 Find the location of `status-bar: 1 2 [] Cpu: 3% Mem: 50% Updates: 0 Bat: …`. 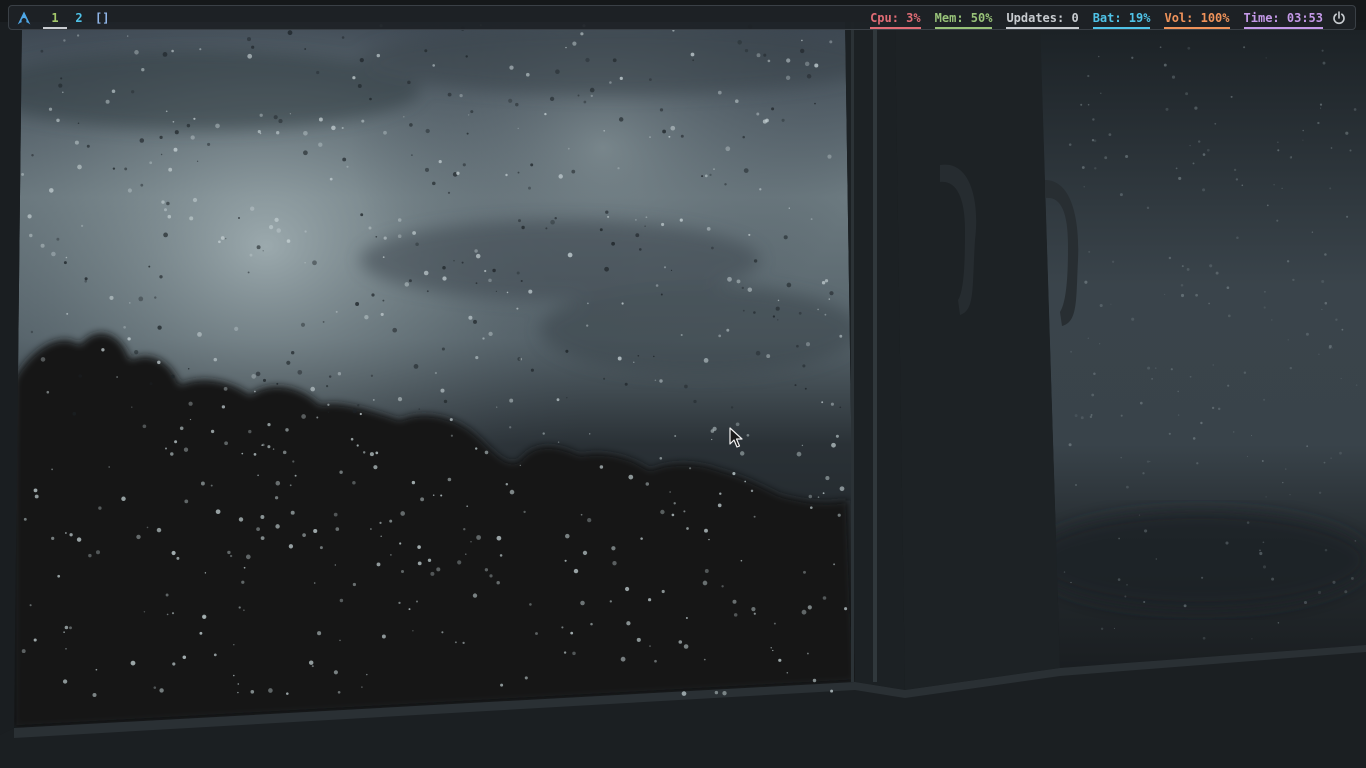

status-bar: 1 2 [] Cpu: 3% Mem: 50% Updates: 0 Bat: … is located at coordinates (682, 17).